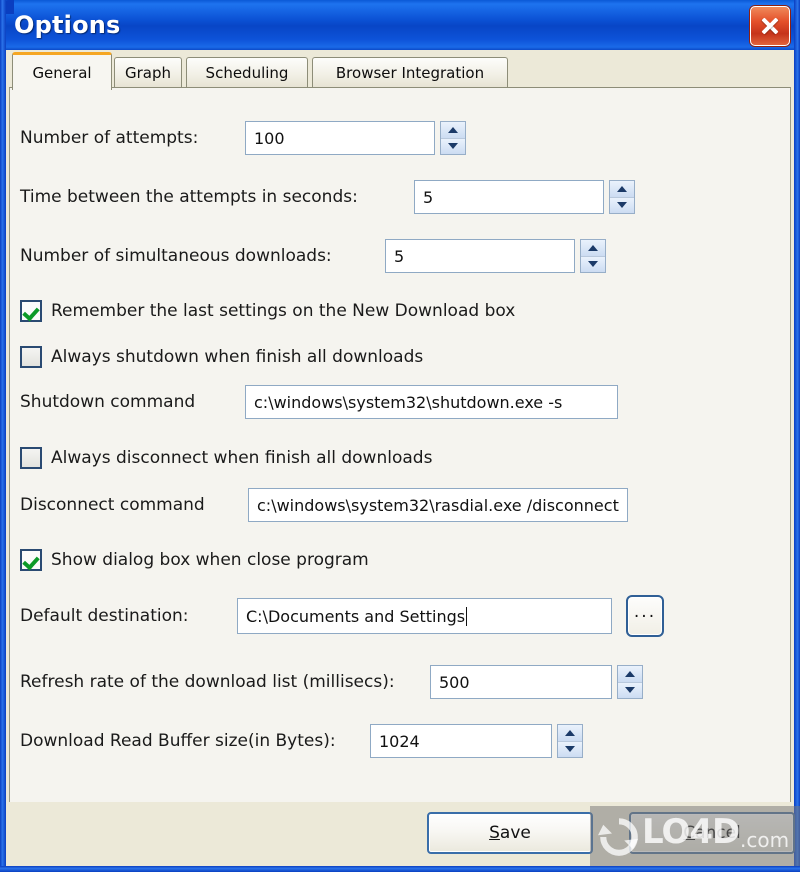 Image resolution: width=800 pixels, height=872 pixels. I want to click on label-number-of-attempts: Number of attempts:, so click(109, 138).